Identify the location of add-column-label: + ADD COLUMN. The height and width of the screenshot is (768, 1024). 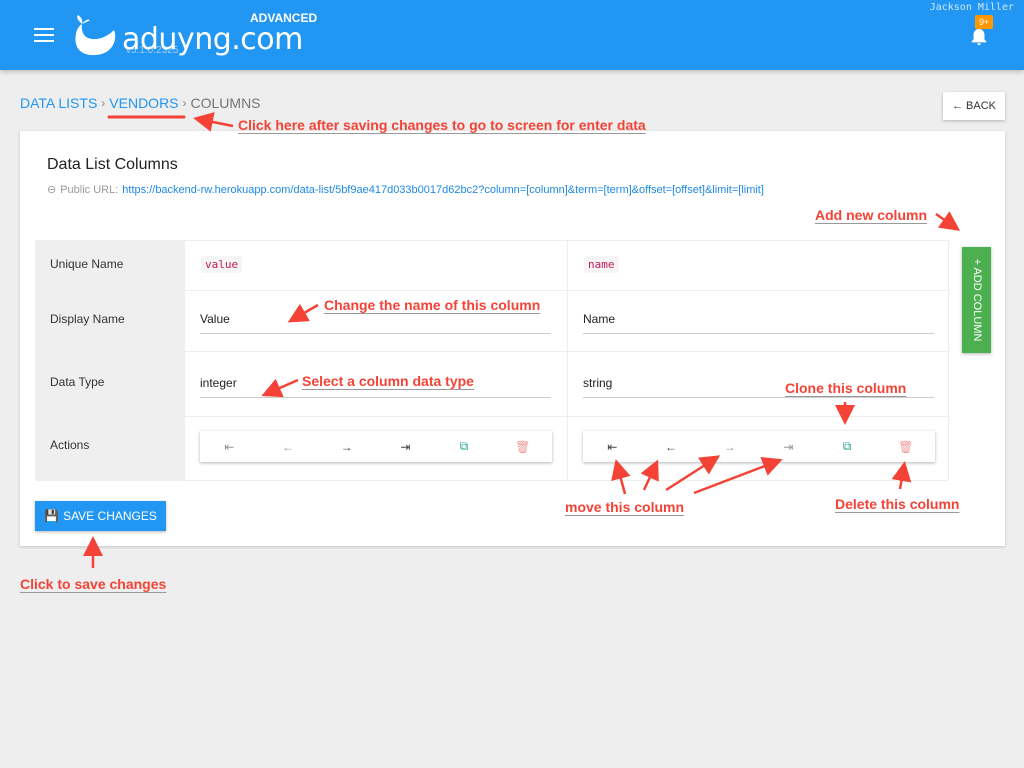
(976, 300).